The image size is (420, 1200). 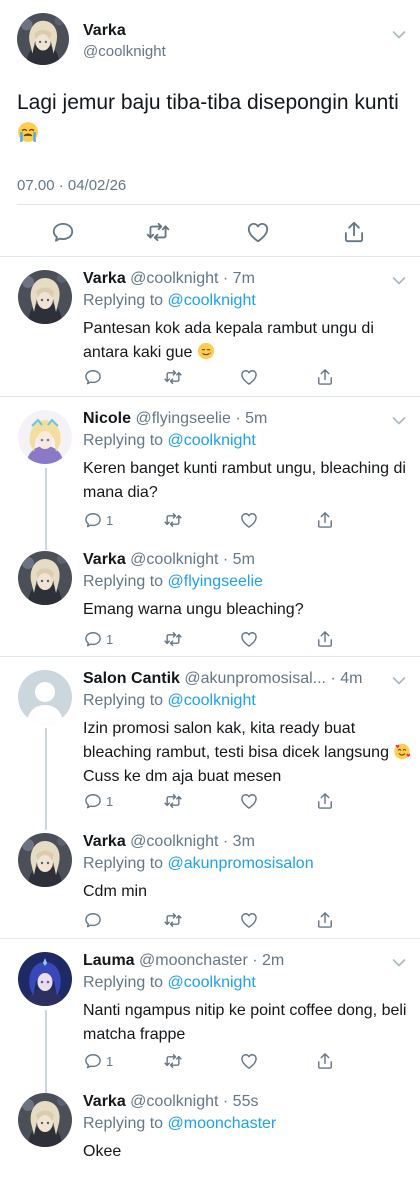 I want to click on replying-to: Replying to @moonchaster, so click(x=179, y=1124).